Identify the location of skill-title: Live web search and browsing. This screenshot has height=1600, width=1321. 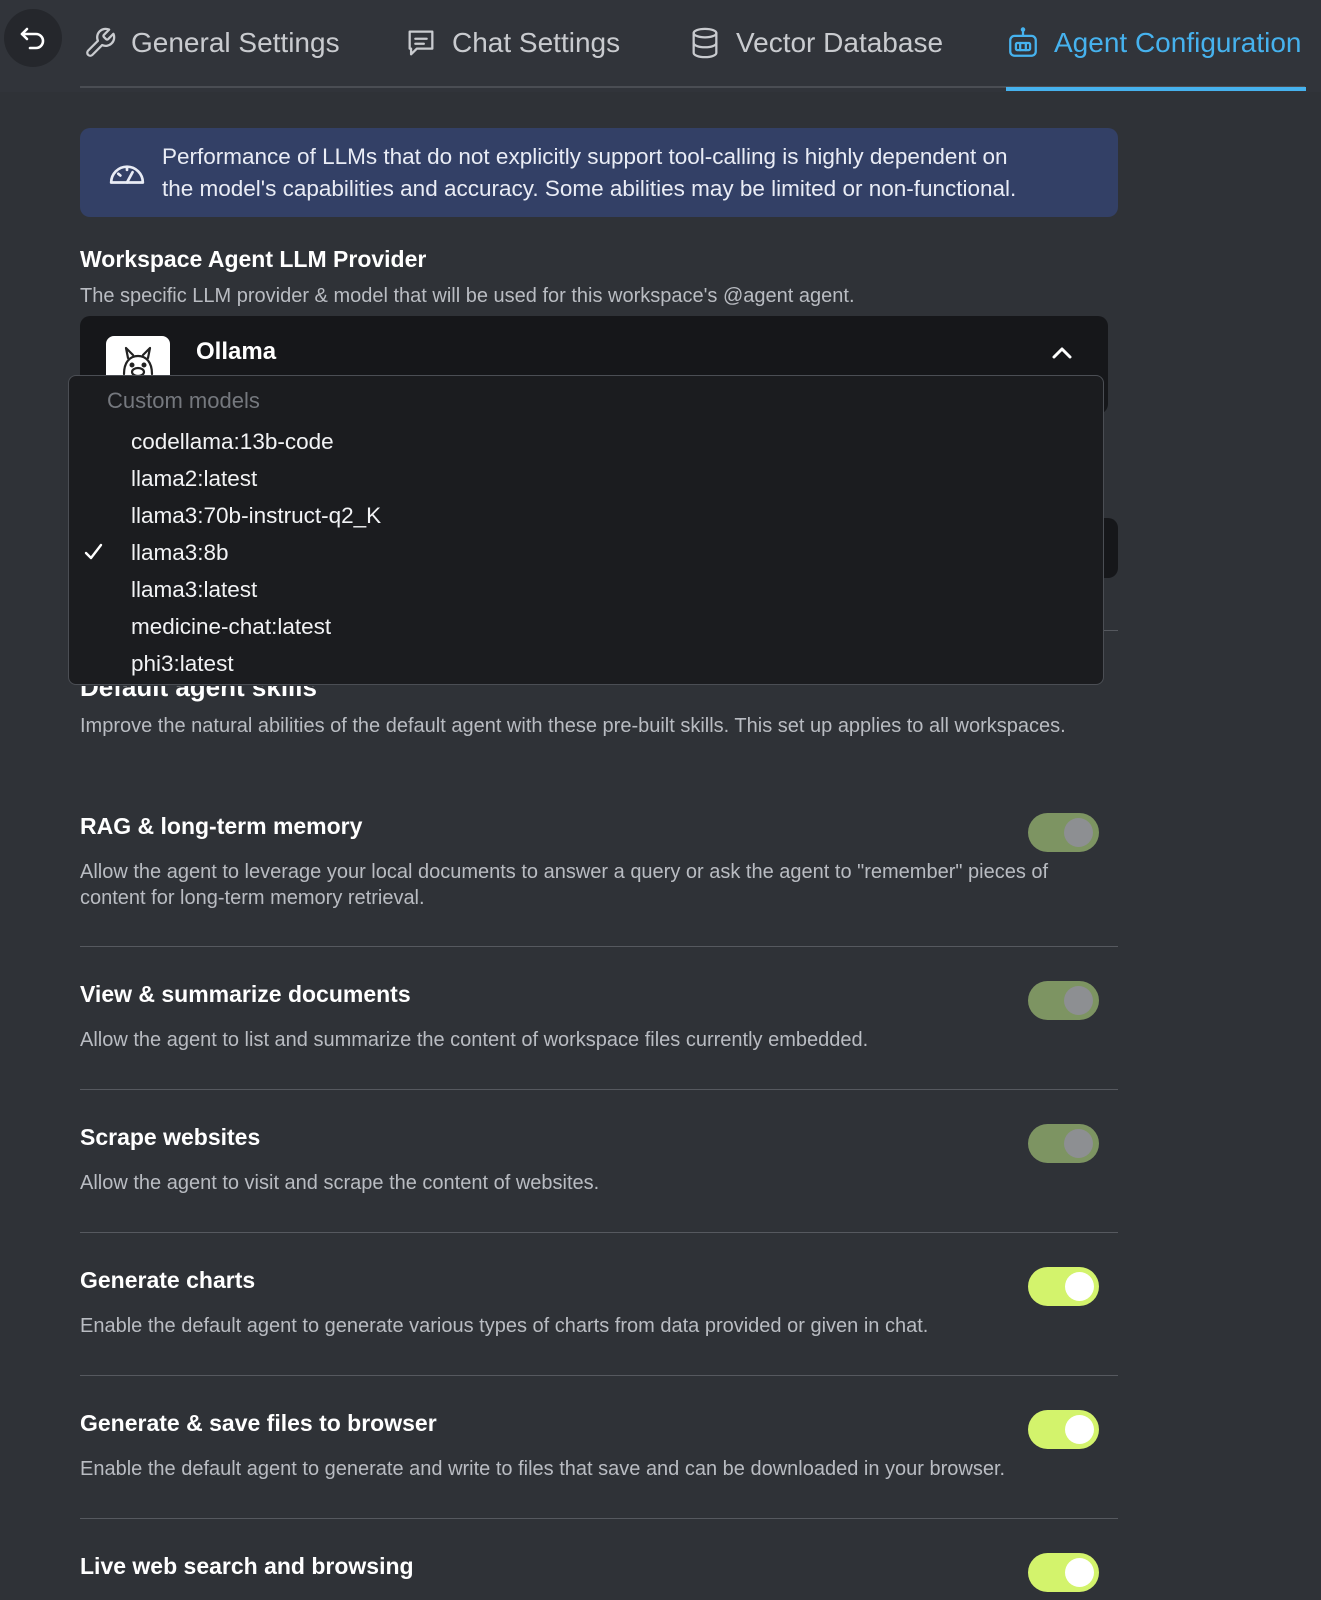
(247, 1566).